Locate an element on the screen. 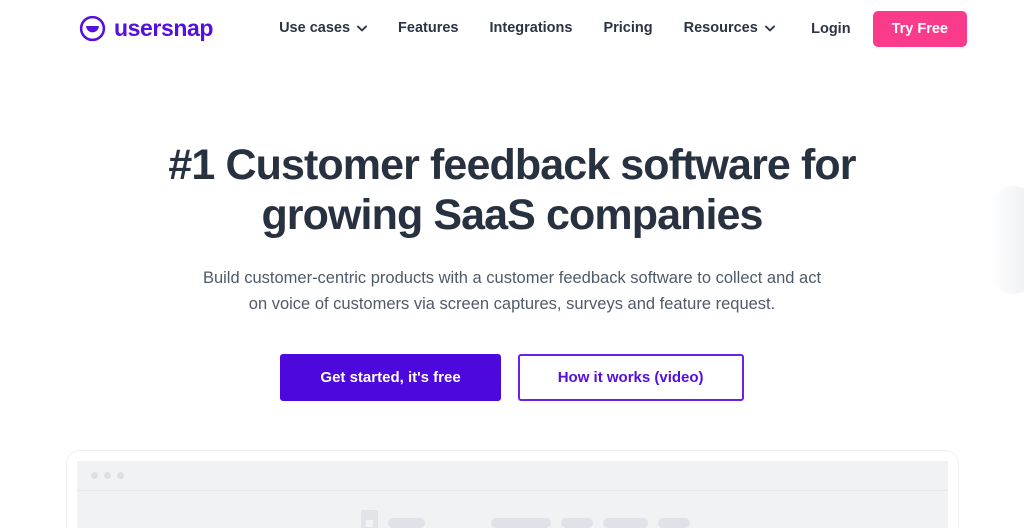  brand-logo: usersnap is located at coordinates (146, 28).